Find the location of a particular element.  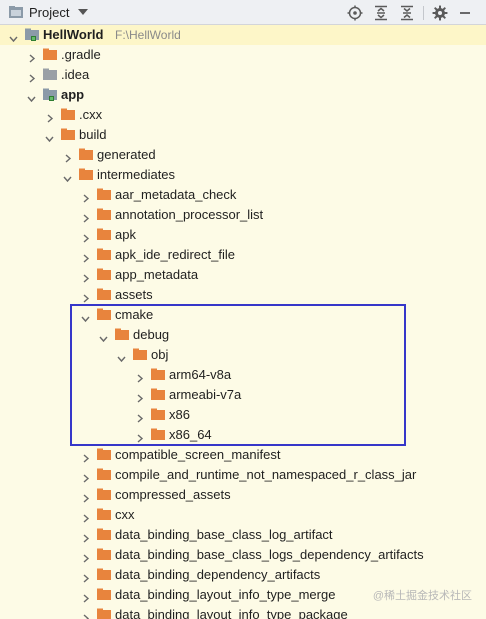

module-folder-icon is located at coordinates (50, 94).